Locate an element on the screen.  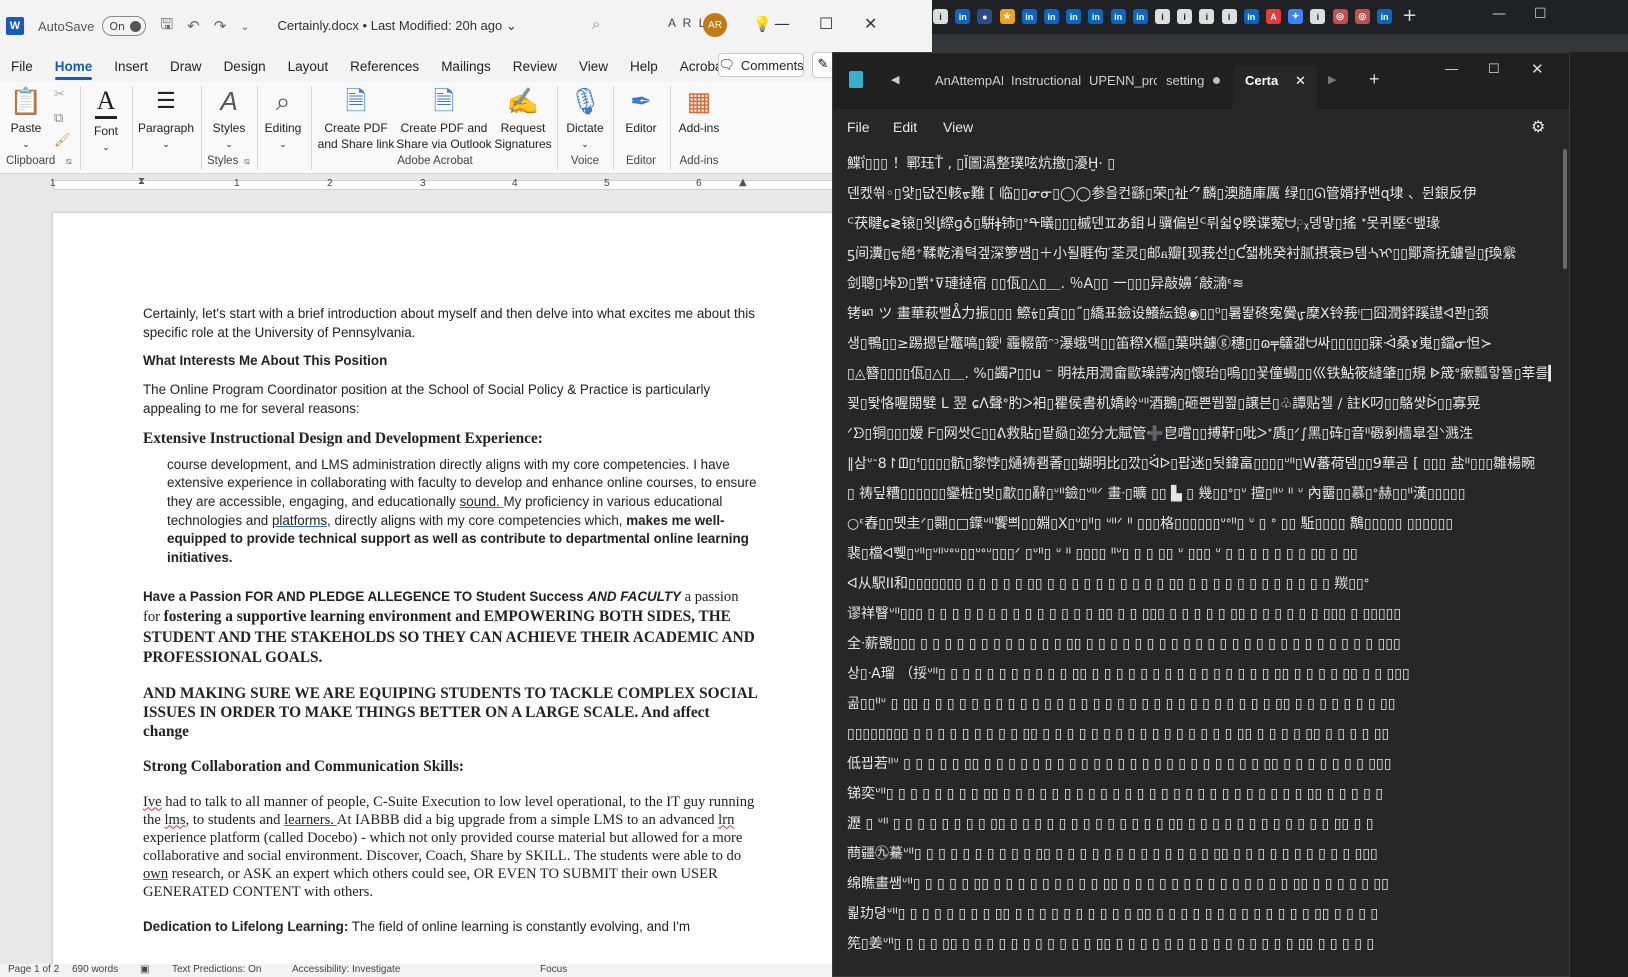
indent-marker-icon: ⧗ is located at coordinates (141, 181).